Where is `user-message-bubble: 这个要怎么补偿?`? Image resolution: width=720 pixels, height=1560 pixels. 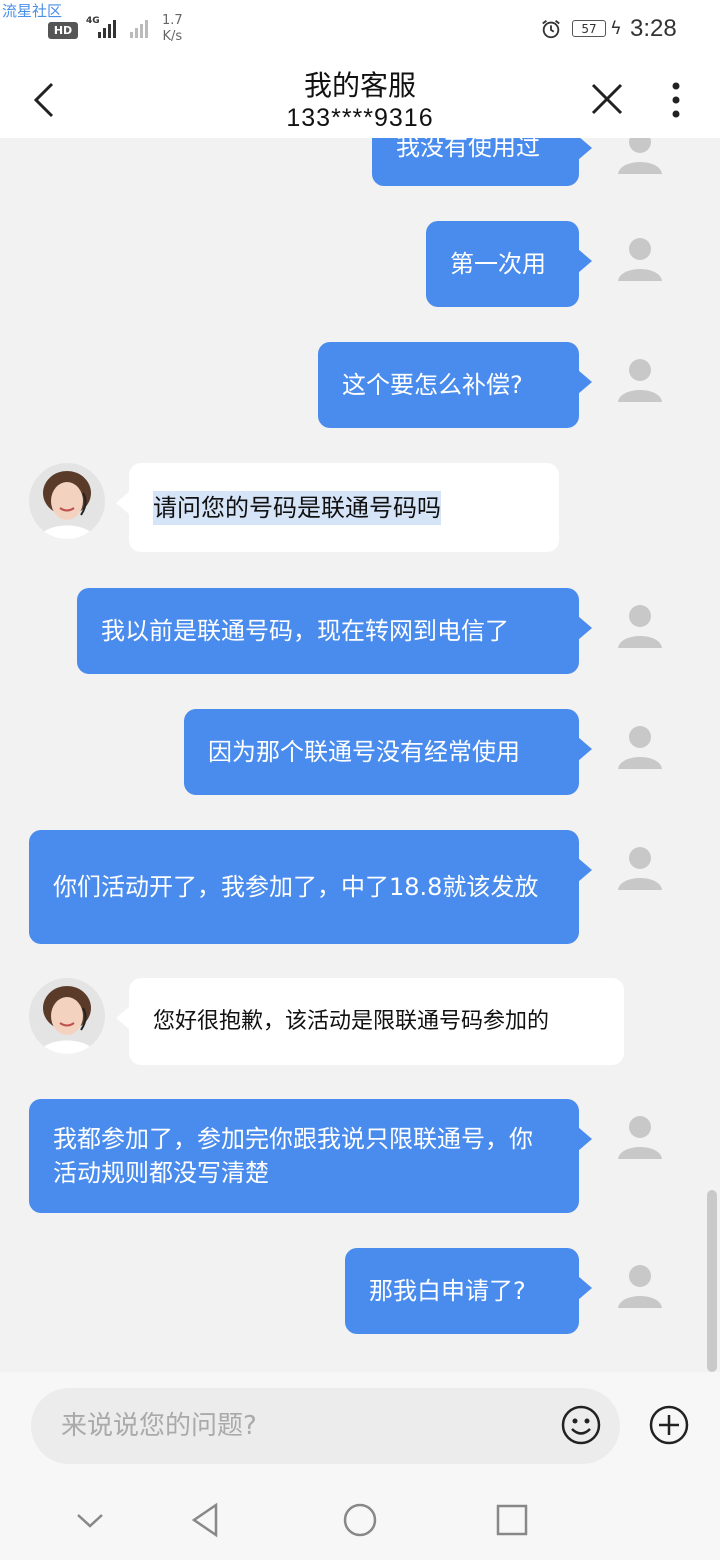
user-message-bubble: 这个要怎么补偿? is located at coordinates (455, 385).